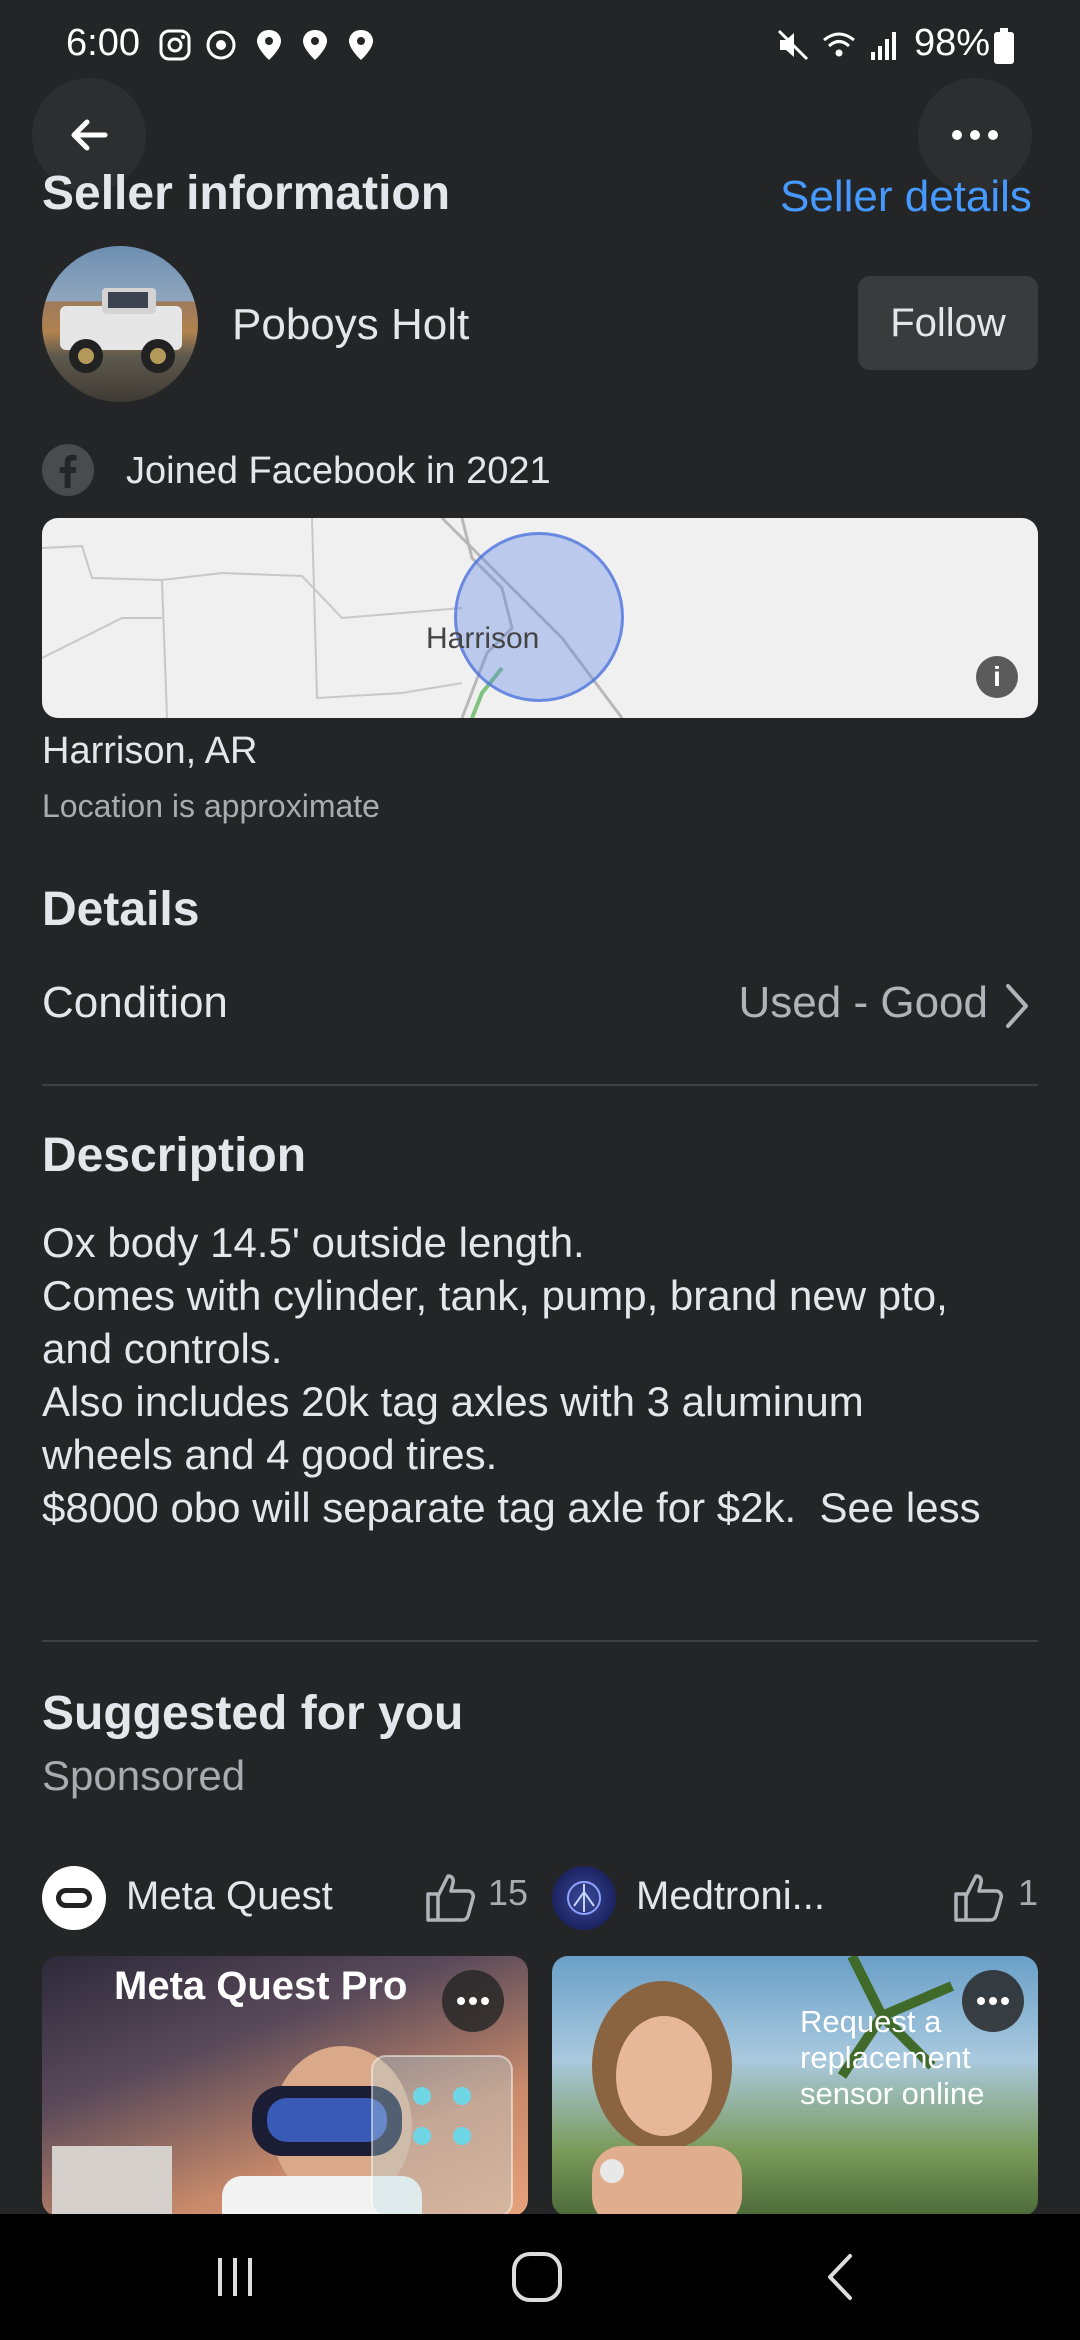 This screenshot has width=1080, height=2340. I want to click on vr-headset-photo, so click(282, 2131).